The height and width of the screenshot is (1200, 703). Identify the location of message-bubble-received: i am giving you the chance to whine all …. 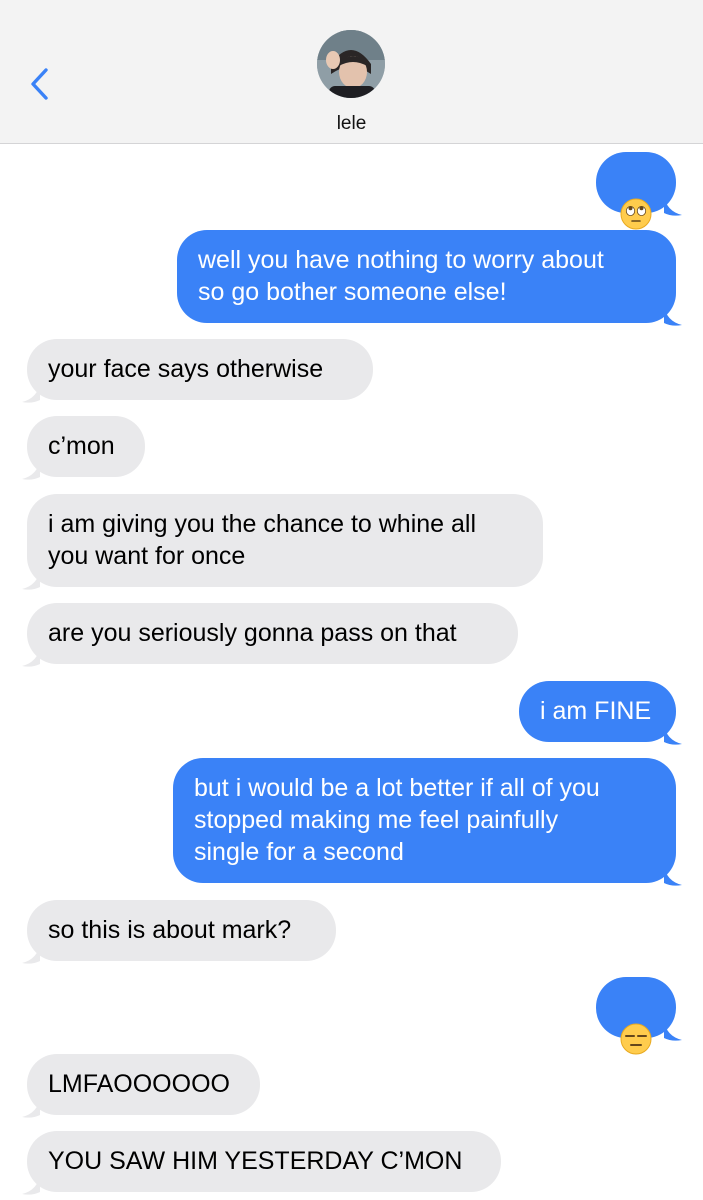
(285, 540).